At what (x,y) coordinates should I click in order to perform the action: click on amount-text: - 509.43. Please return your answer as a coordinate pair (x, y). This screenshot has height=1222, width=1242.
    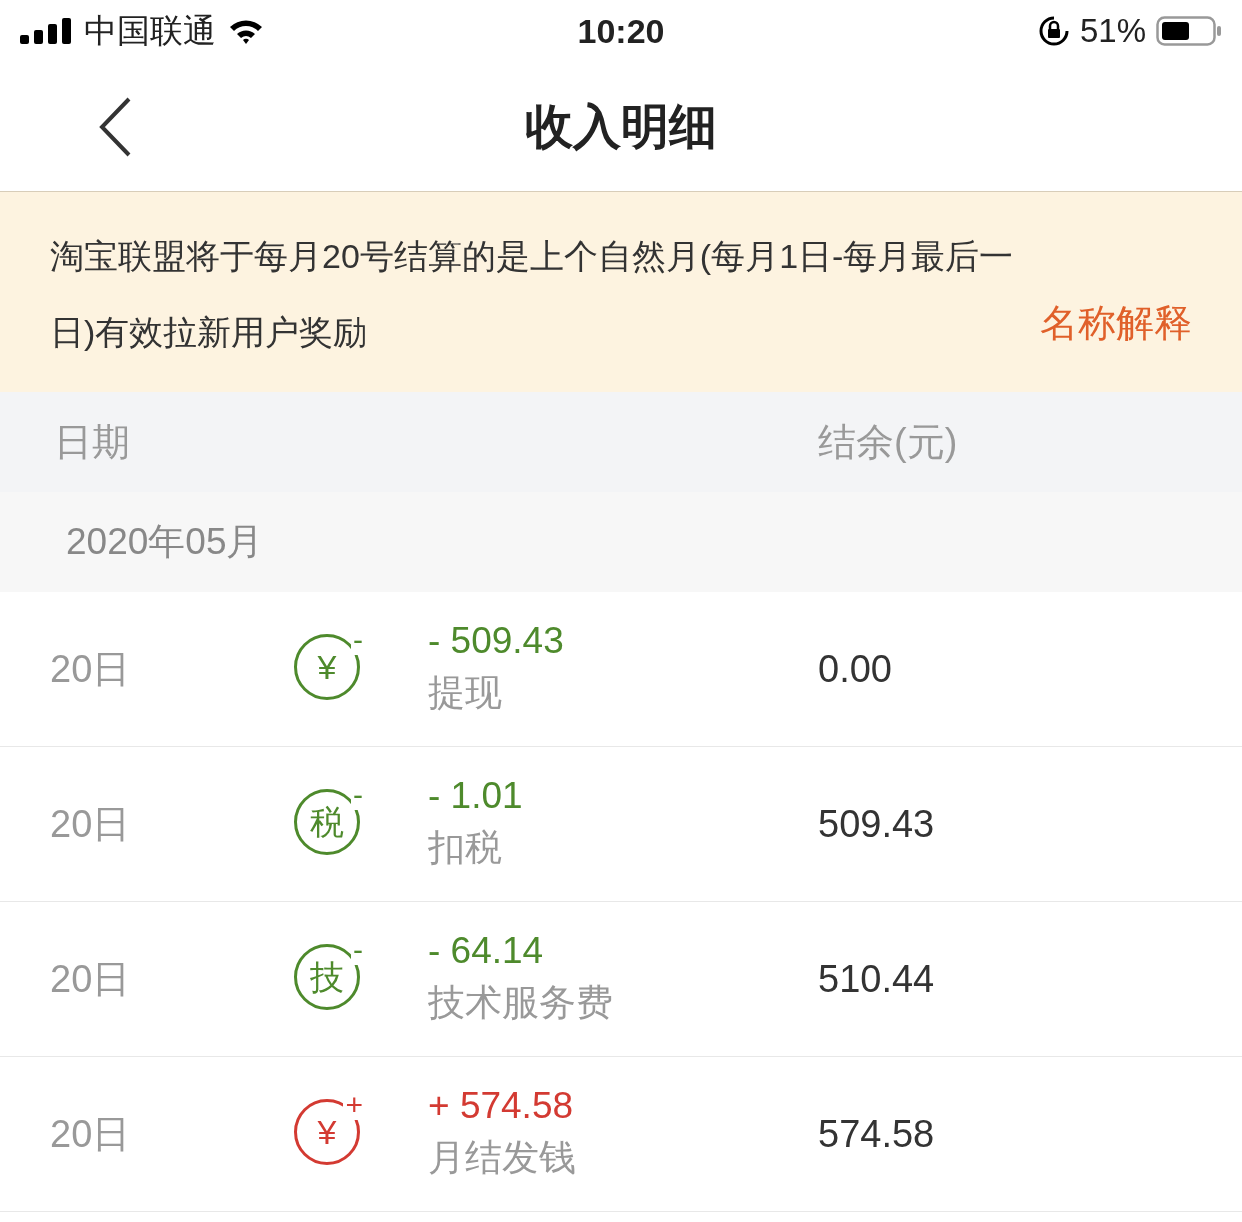
    Looking at the image, I should click on (496, 641).